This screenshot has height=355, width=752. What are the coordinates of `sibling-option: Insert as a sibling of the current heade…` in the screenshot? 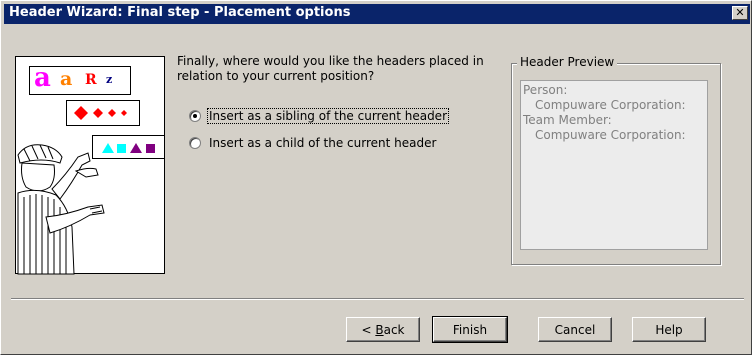 It's located at (319, 116).